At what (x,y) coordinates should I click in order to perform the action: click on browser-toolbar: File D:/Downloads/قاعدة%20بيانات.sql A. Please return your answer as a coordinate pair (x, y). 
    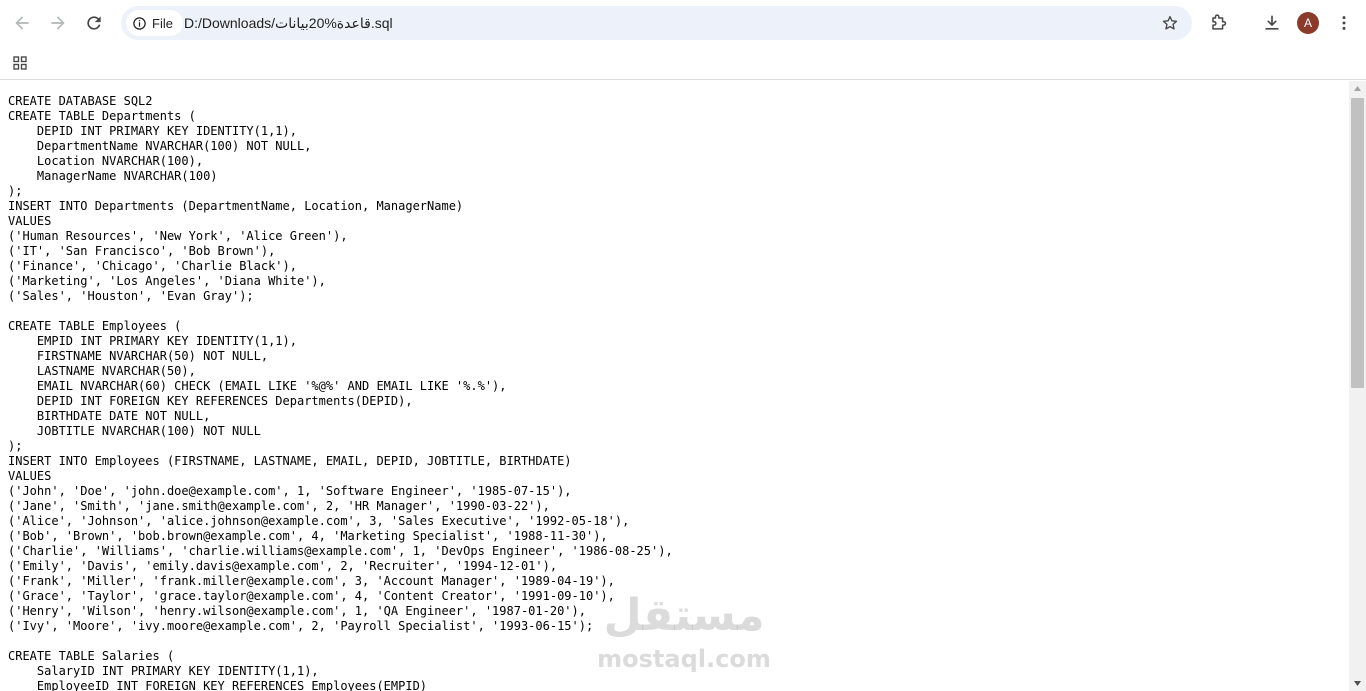
    Looking at the image, I should click on (683, 23).